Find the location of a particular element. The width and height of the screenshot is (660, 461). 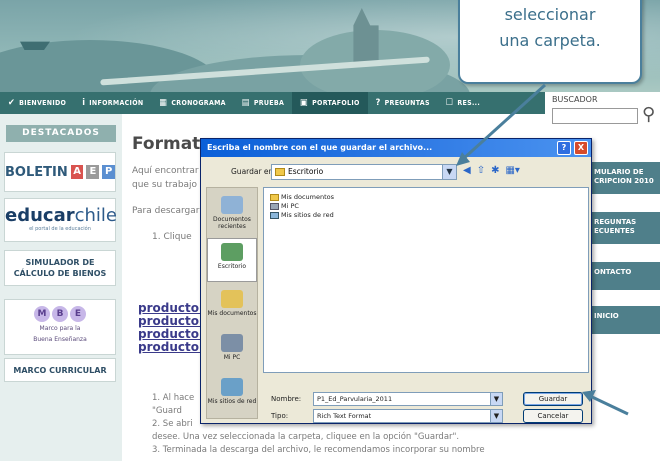

cancel-button: Cancelar is located at coordinates (553, 416).